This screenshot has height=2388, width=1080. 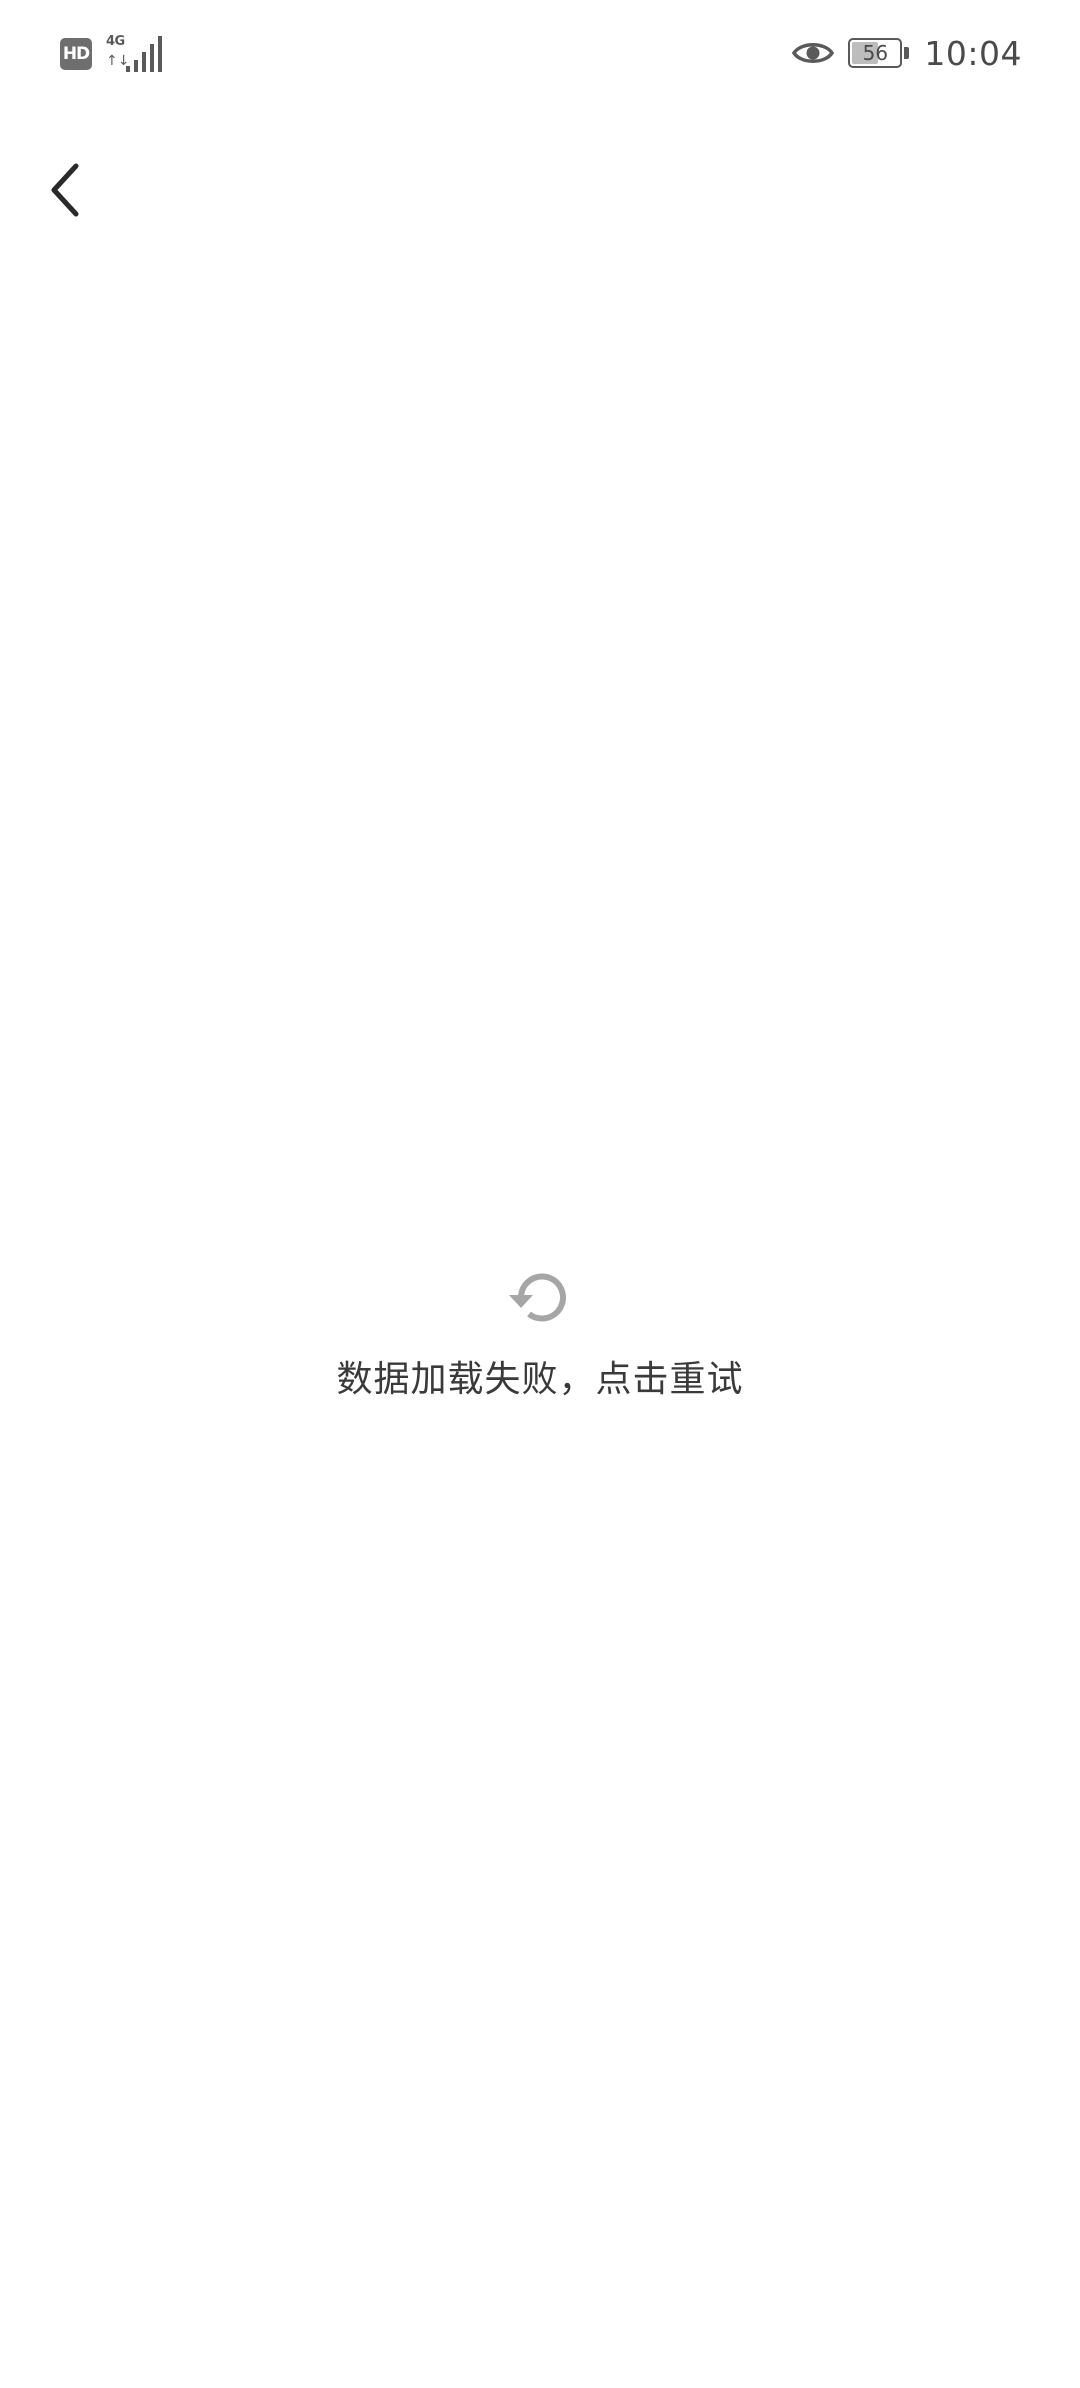 What do you see at coordinates (76, 54) in the screenshot?
I see `hd-icon: HD` at bounding box center [76, 54].